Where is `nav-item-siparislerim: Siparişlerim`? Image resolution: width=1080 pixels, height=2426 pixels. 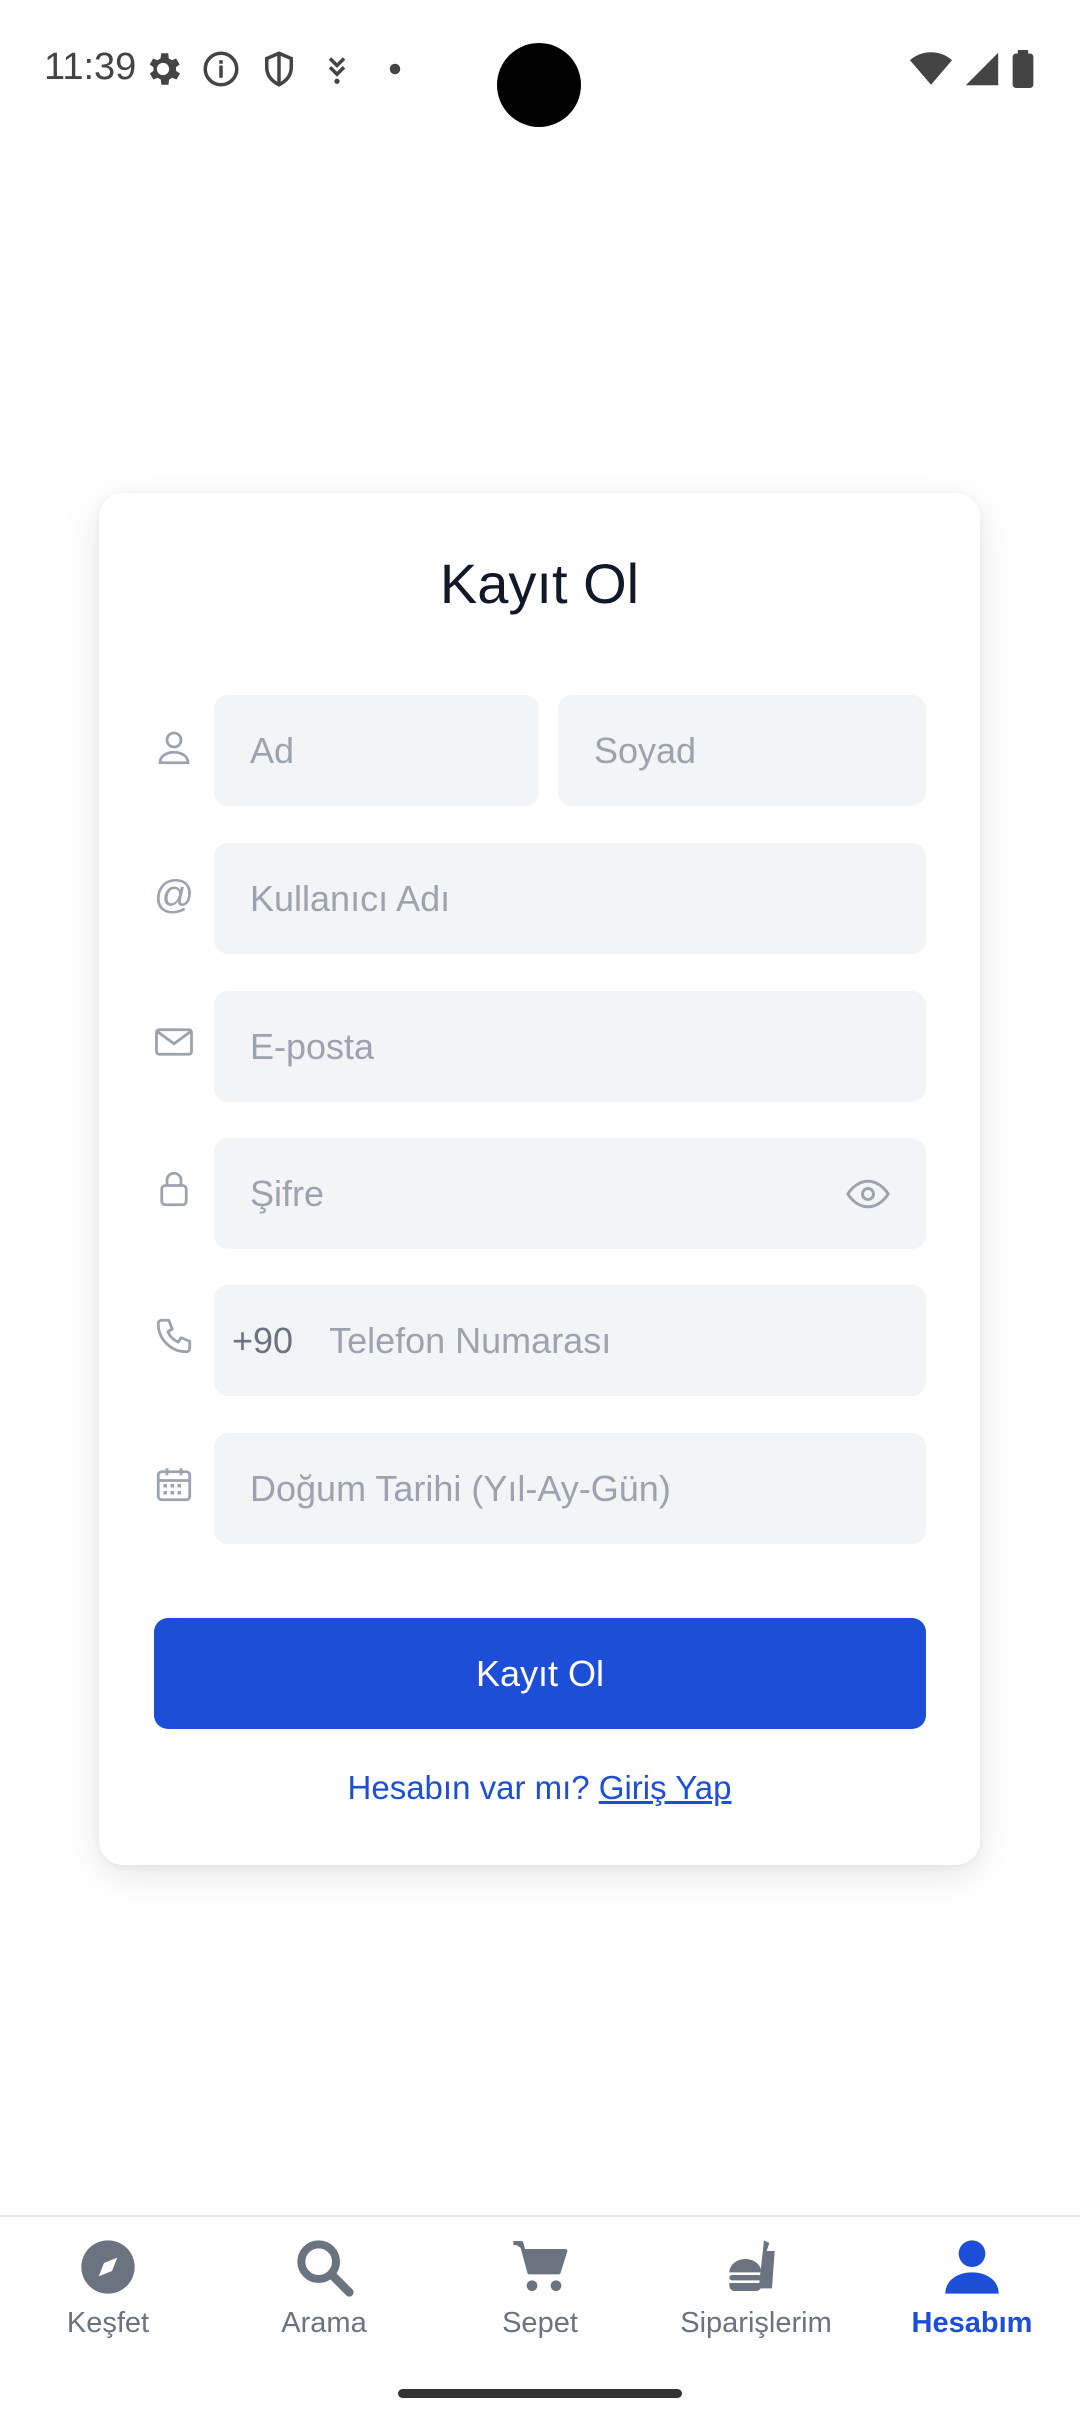
nav-item-siparislerim: Siparişlerim is located at coordinates (756, 2287).